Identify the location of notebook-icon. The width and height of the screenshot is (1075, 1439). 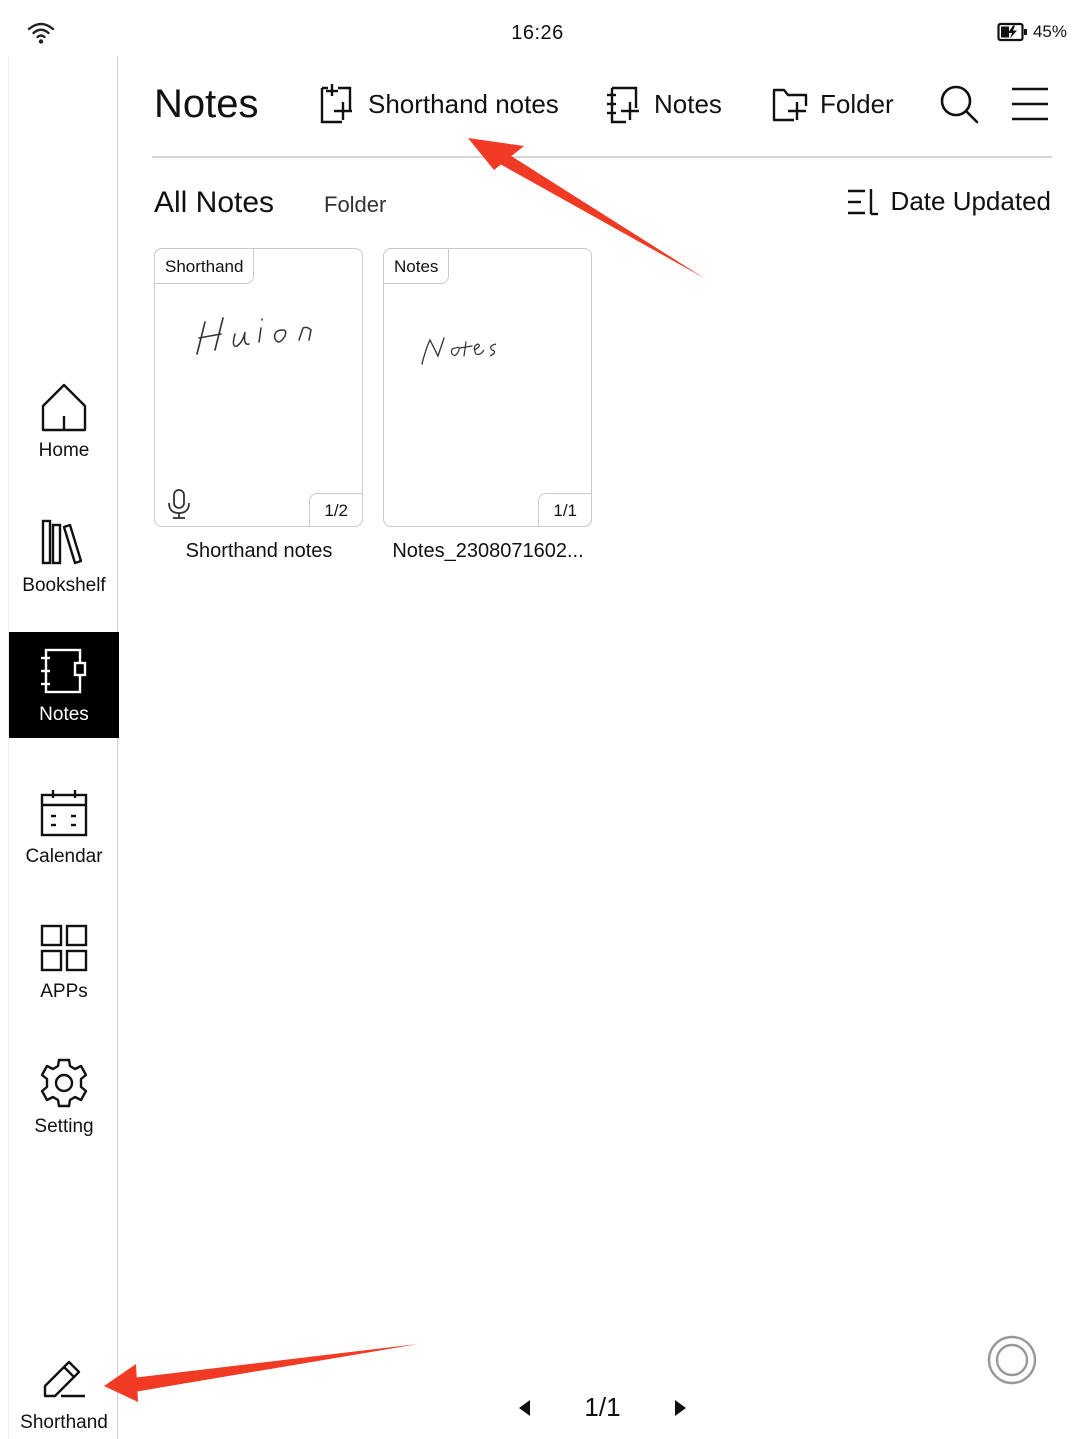
(64, 671).